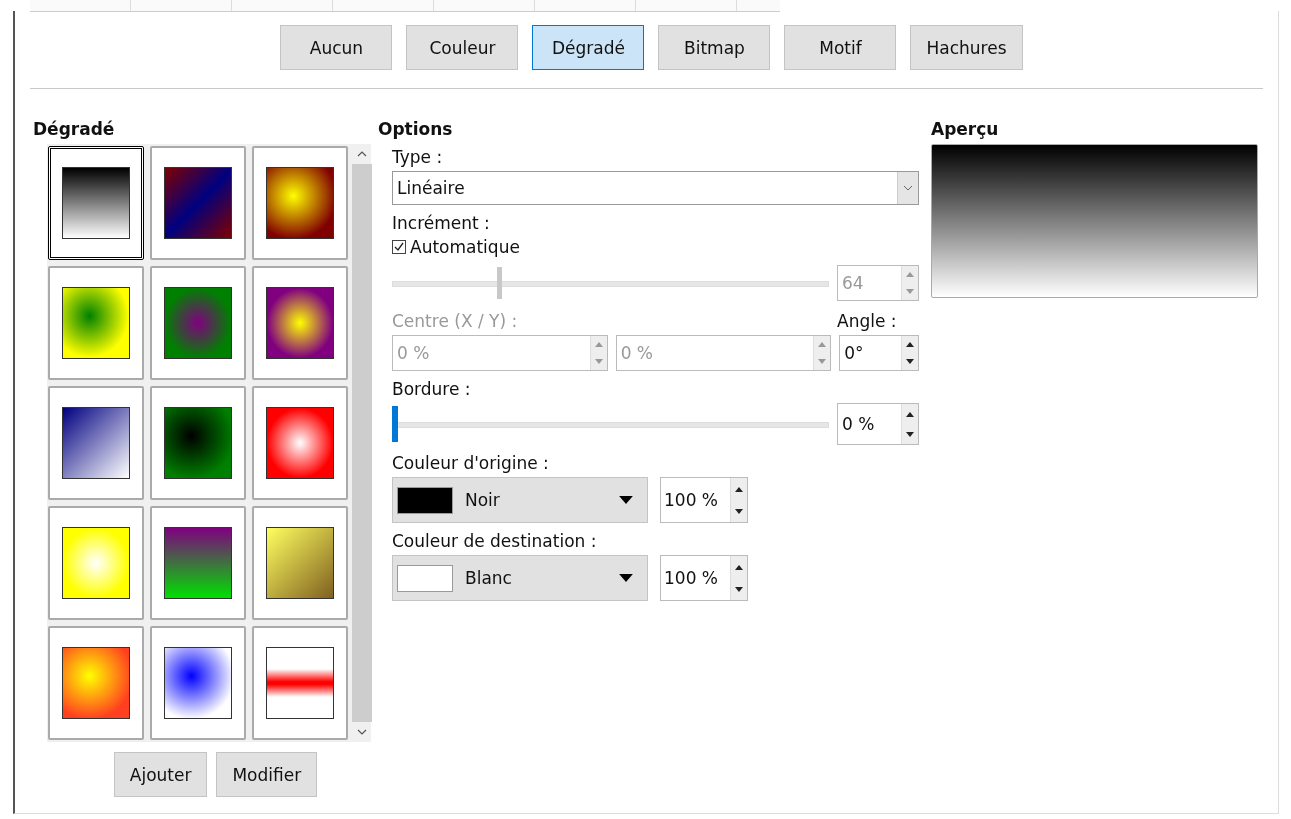 The height and width of the screenshot is (819, 1291). What do you see at coordinates (867, 321) in the screenshot?
I see `field-label: Angle :` at bounding box center [867, 321].